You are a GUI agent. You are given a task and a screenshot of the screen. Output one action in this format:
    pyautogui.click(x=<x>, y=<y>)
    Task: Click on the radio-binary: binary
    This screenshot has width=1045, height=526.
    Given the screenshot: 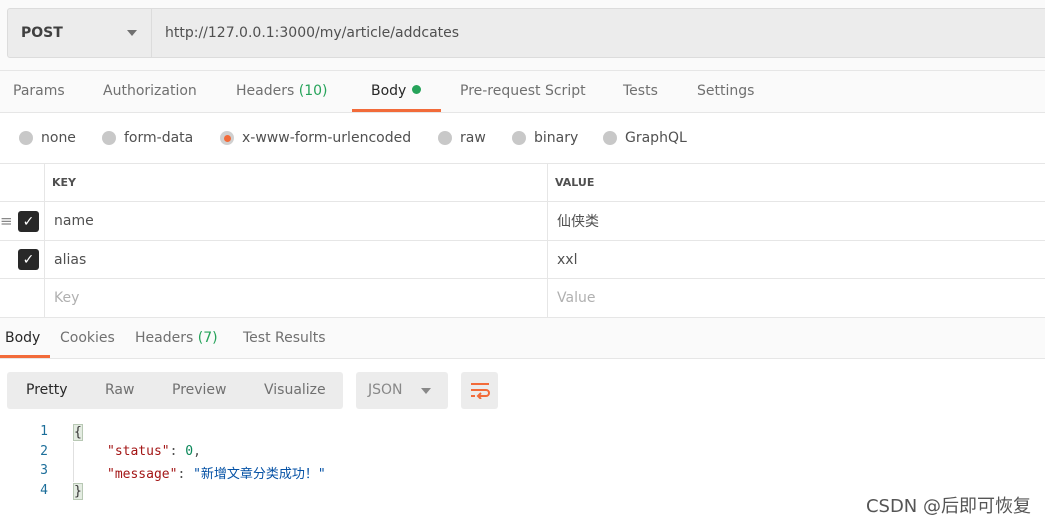 What is the action you would take?
    pyautogui.click(x=545, y=138)
    